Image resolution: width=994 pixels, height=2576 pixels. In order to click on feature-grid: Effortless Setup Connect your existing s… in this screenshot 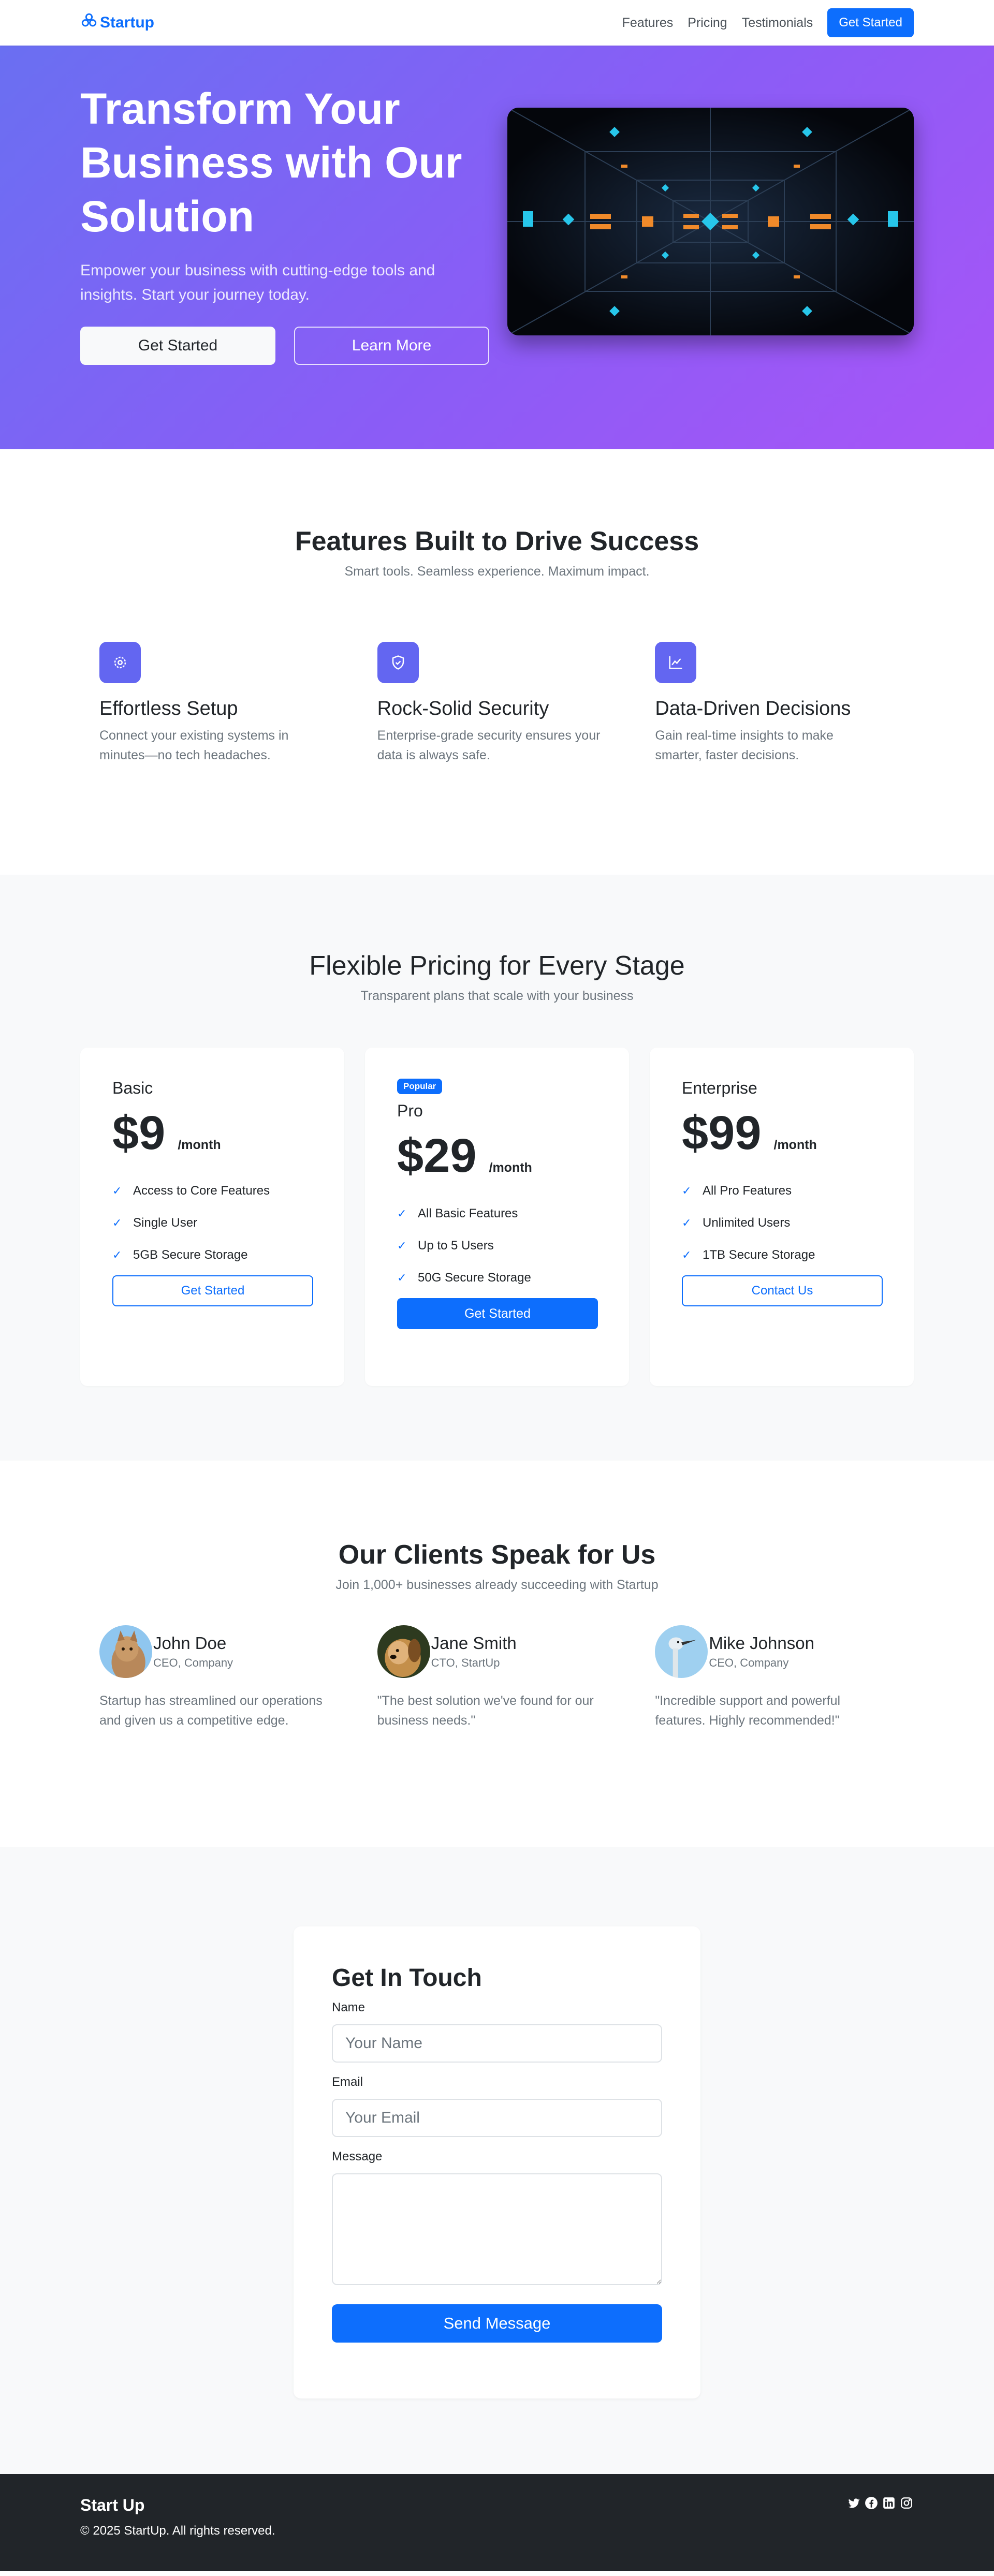, I will do `click(497, 704)`.